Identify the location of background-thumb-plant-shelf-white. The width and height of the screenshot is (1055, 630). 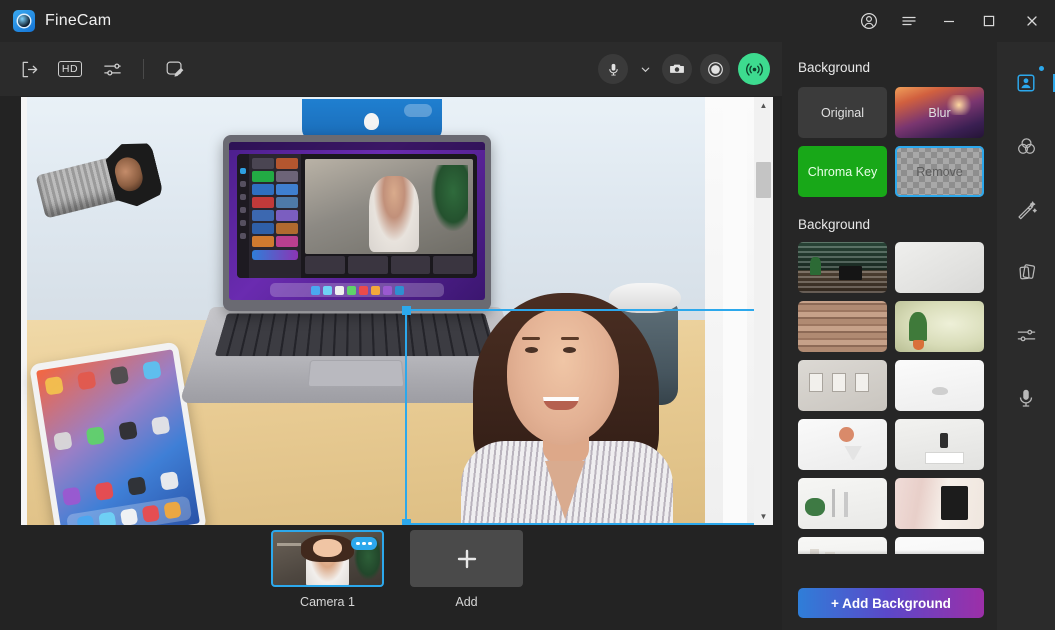
(842, 503).